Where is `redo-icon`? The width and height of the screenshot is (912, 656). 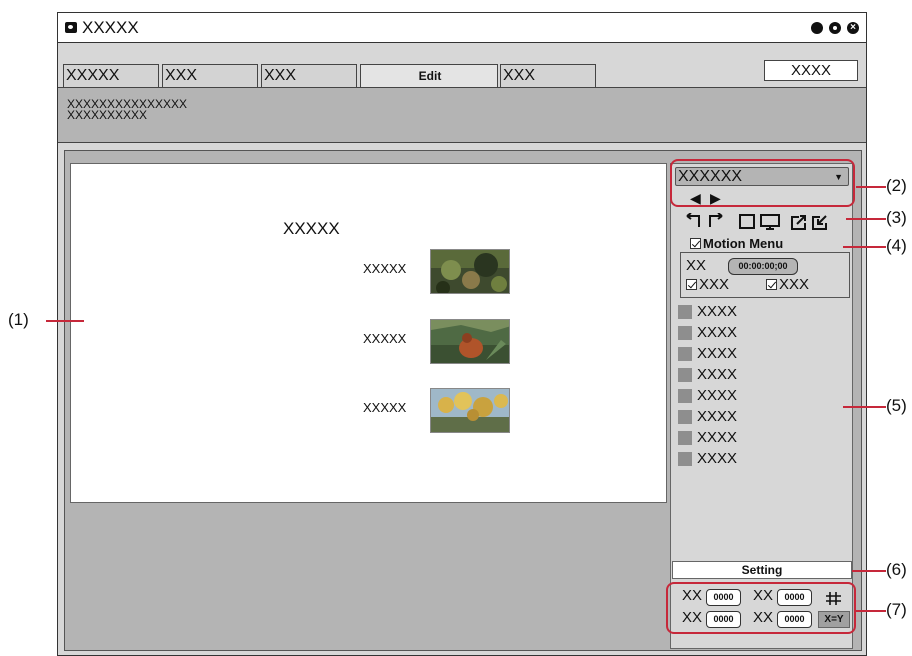 redo-icon is located at coordinates (716, 220).